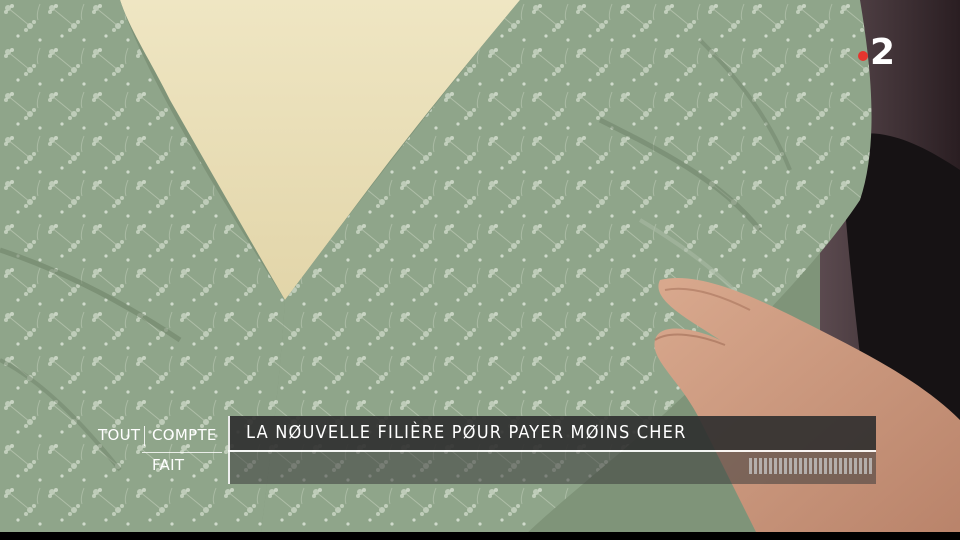  I want to click on show-tag-word-tout: TOUT, so click(119, 435).